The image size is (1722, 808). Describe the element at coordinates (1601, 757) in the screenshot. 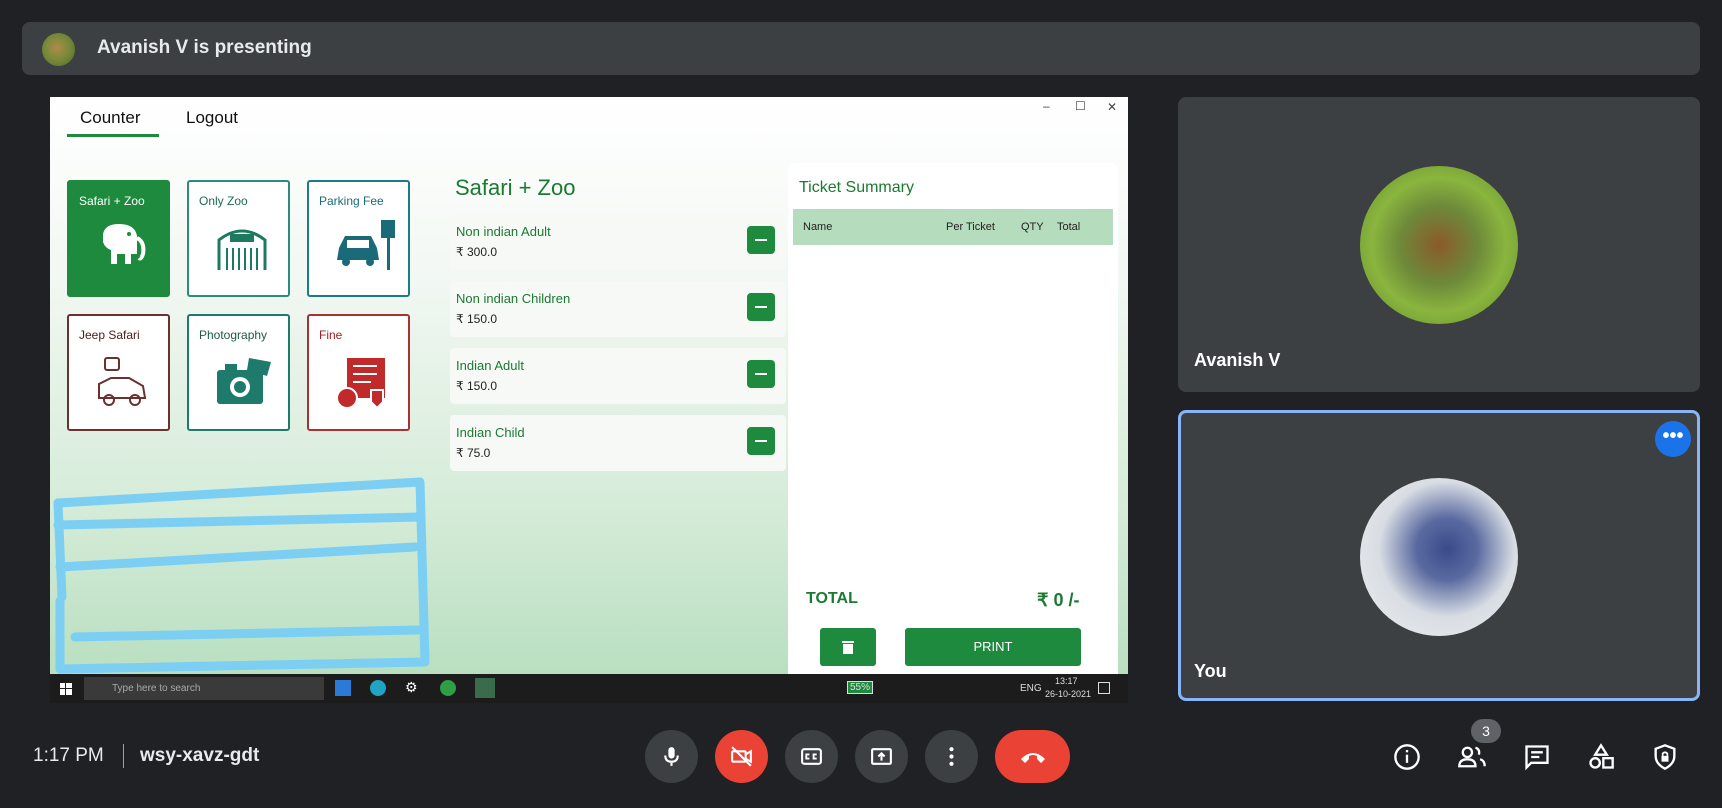

I see `activities-icon` at that location.